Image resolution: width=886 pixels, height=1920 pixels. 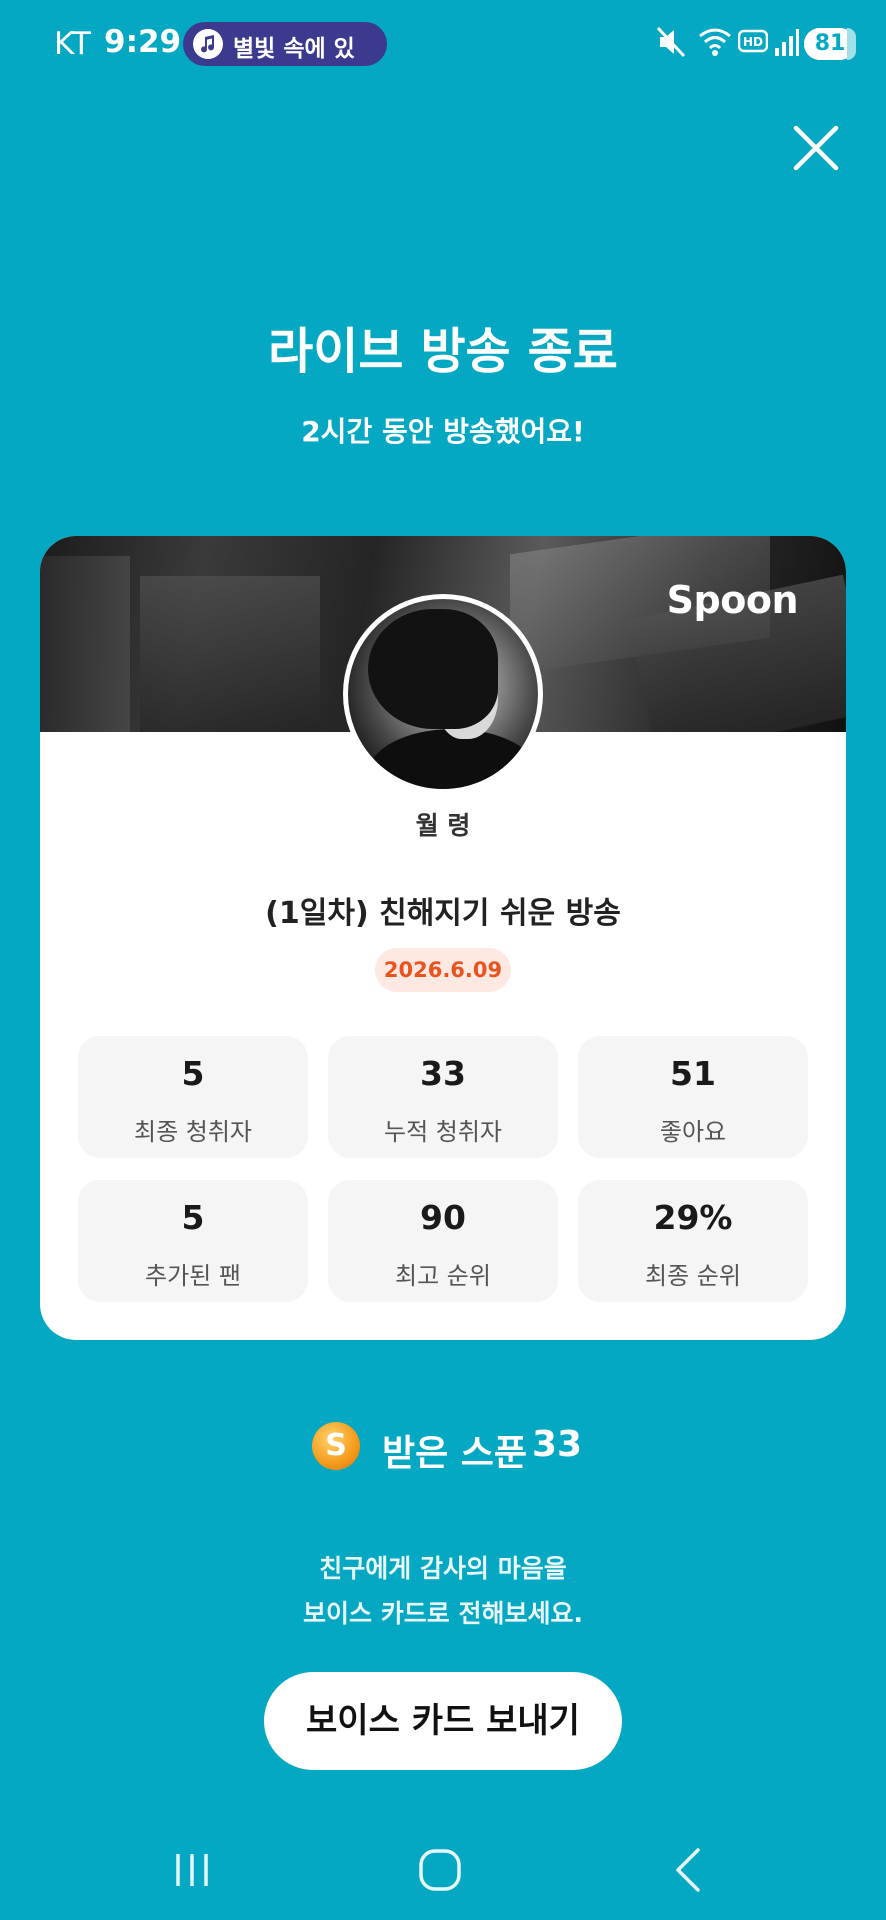 I want to click on stat-label: 최종 청취자, so click(x=193, y=1132).